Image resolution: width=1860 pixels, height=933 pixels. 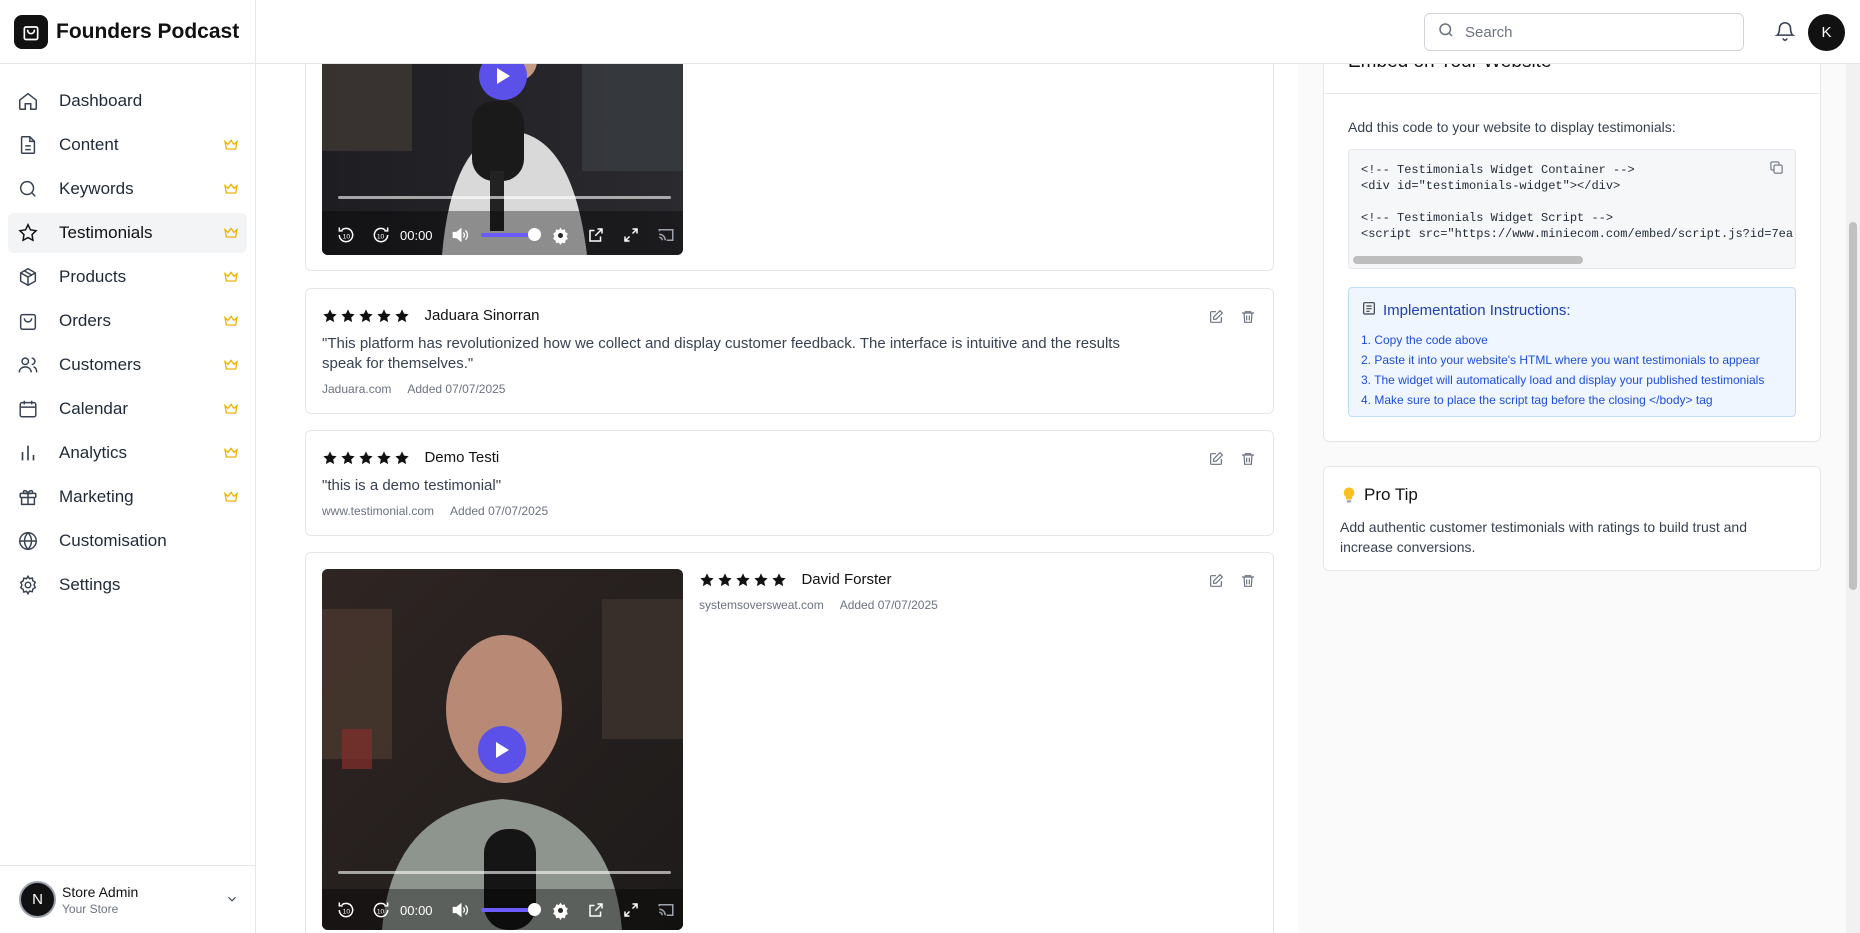 What do you see at coordinates (1349, 495) in the screenshot?
I see `lightbulb-icon` at bounding box center [1349, 495].